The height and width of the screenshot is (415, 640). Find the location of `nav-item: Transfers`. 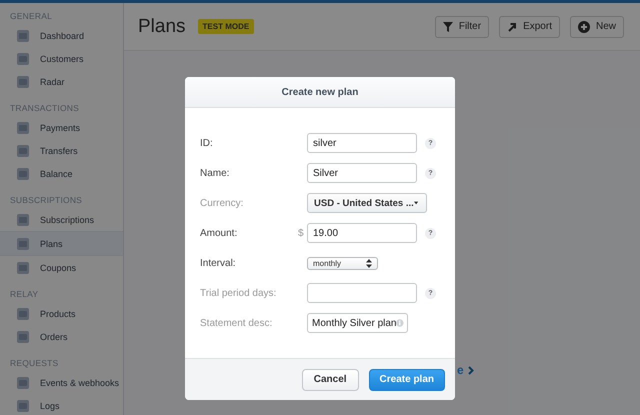

nav-item: Transfers is located at coordinates (61, 150).